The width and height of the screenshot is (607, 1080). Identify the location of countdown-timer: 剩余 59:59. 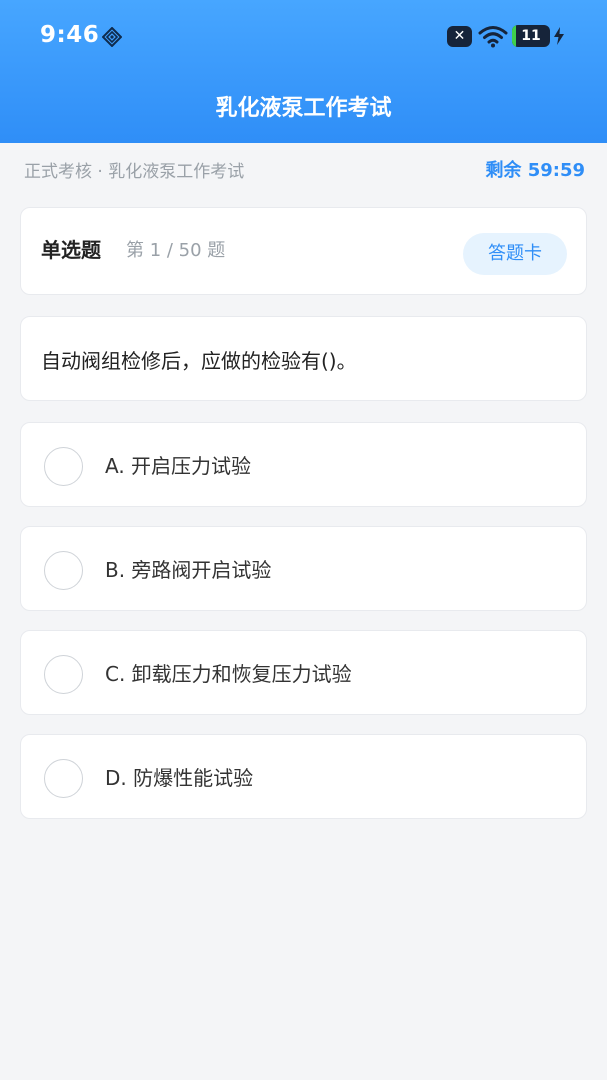
(535, 170).